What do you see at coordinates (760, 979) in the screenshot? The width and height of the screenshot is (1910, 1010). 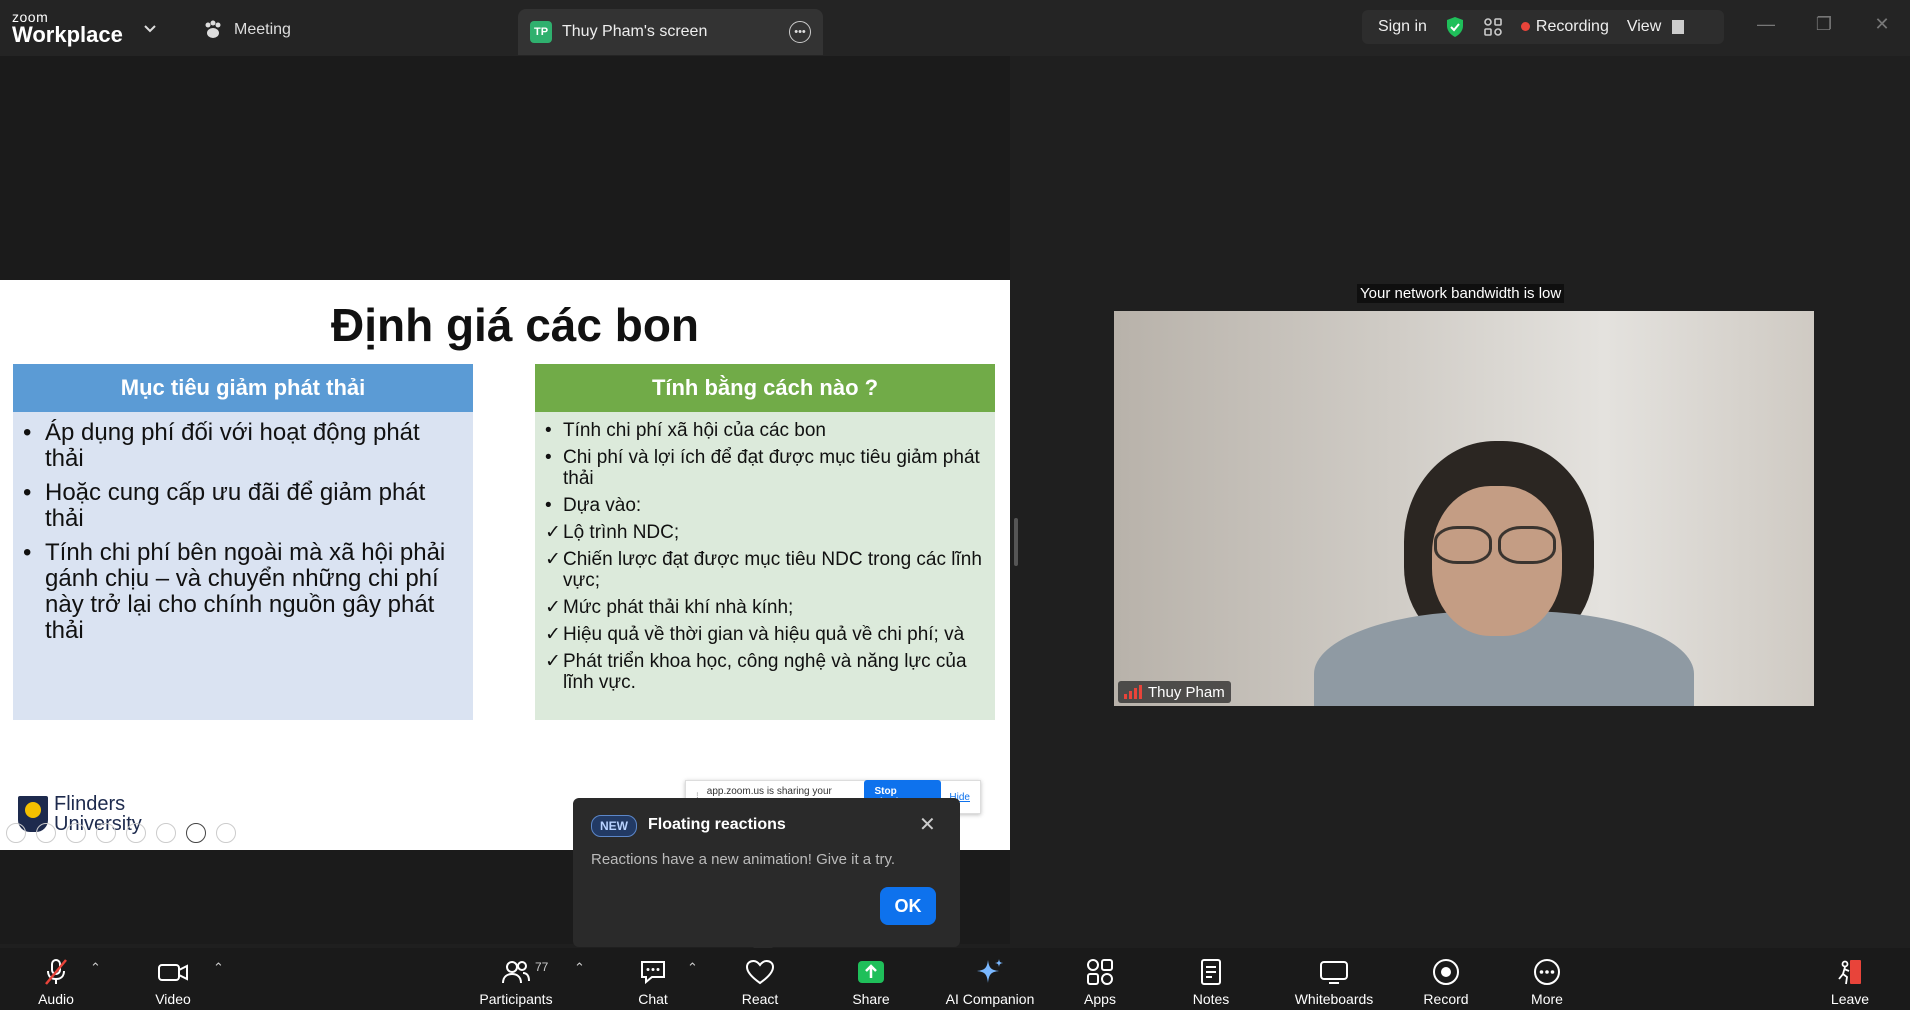 I see `react-button: React` at bounding box center [760, 979].